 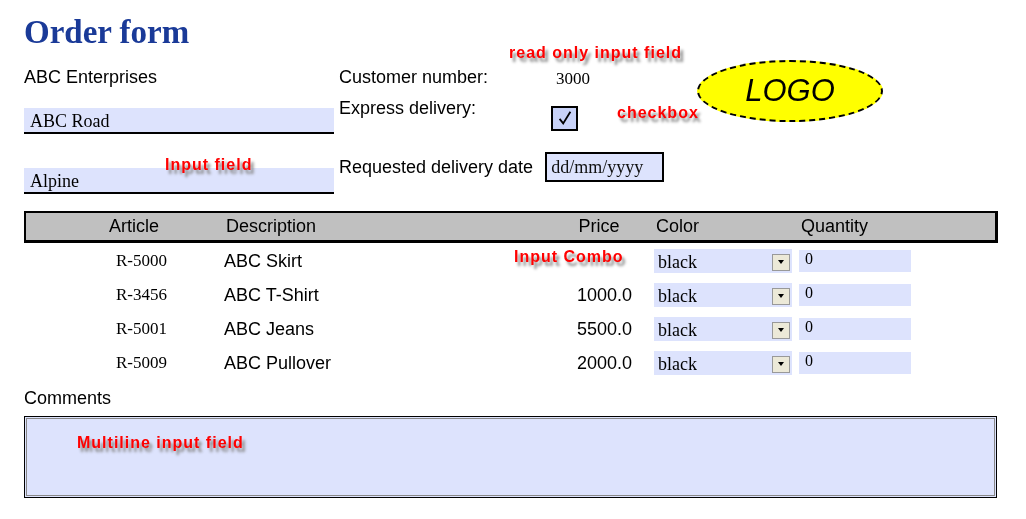 I want to click on price-cell: 1000.0, so click(x=604, y=294).